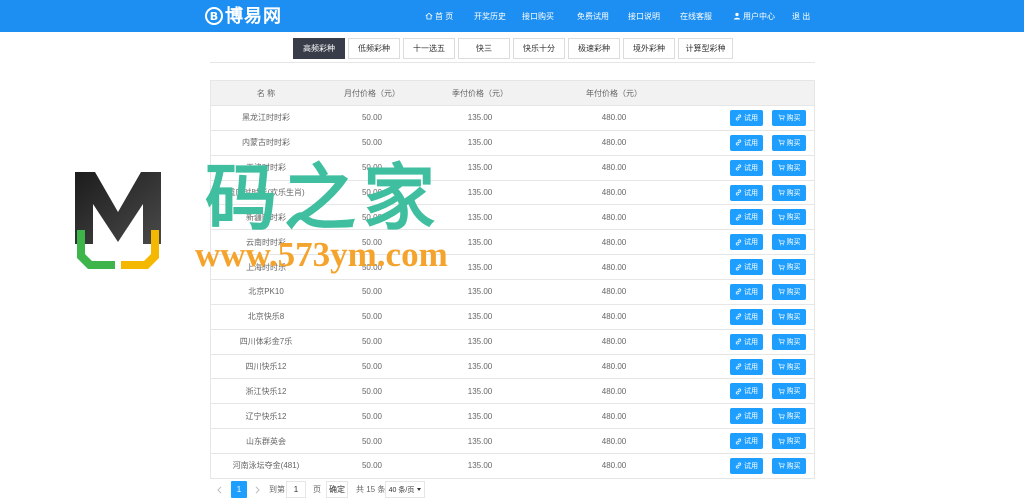 This screenshot has height=504, width=1024. I want to click on nav-free-trial: 免费试用, so click(593, 16).